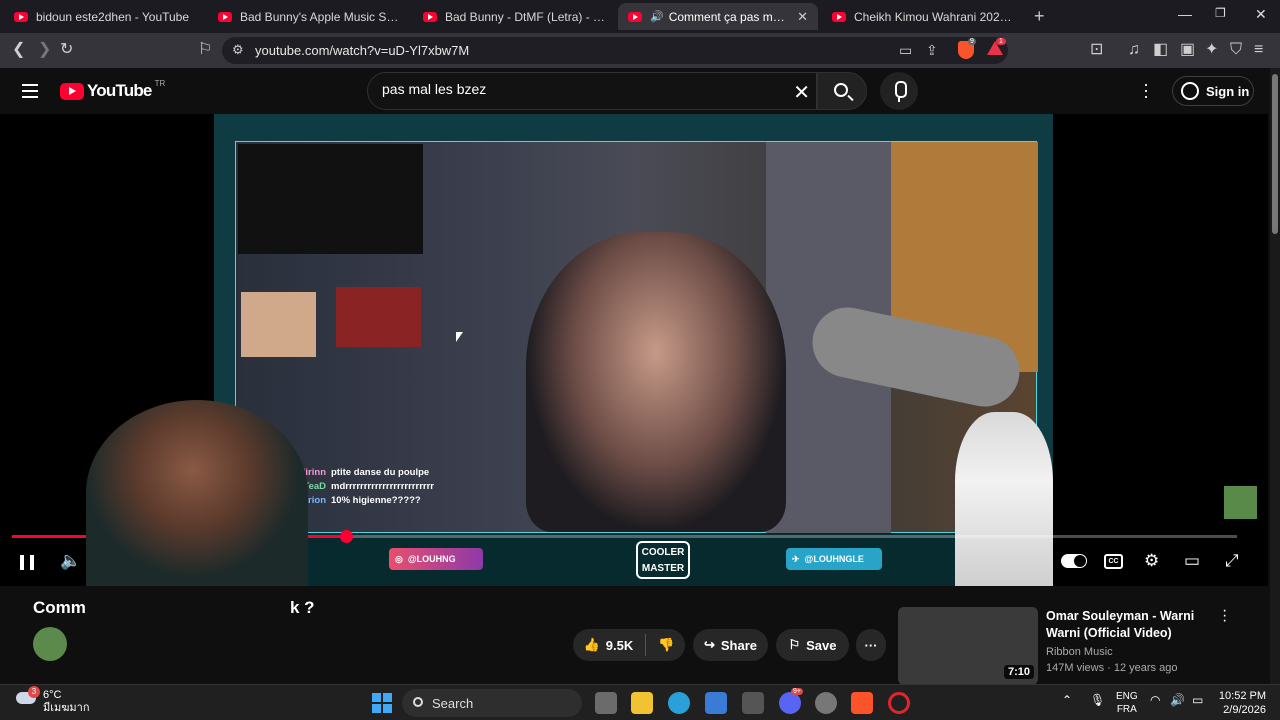  I want to click on windows-start-icon, so click(382, 703).